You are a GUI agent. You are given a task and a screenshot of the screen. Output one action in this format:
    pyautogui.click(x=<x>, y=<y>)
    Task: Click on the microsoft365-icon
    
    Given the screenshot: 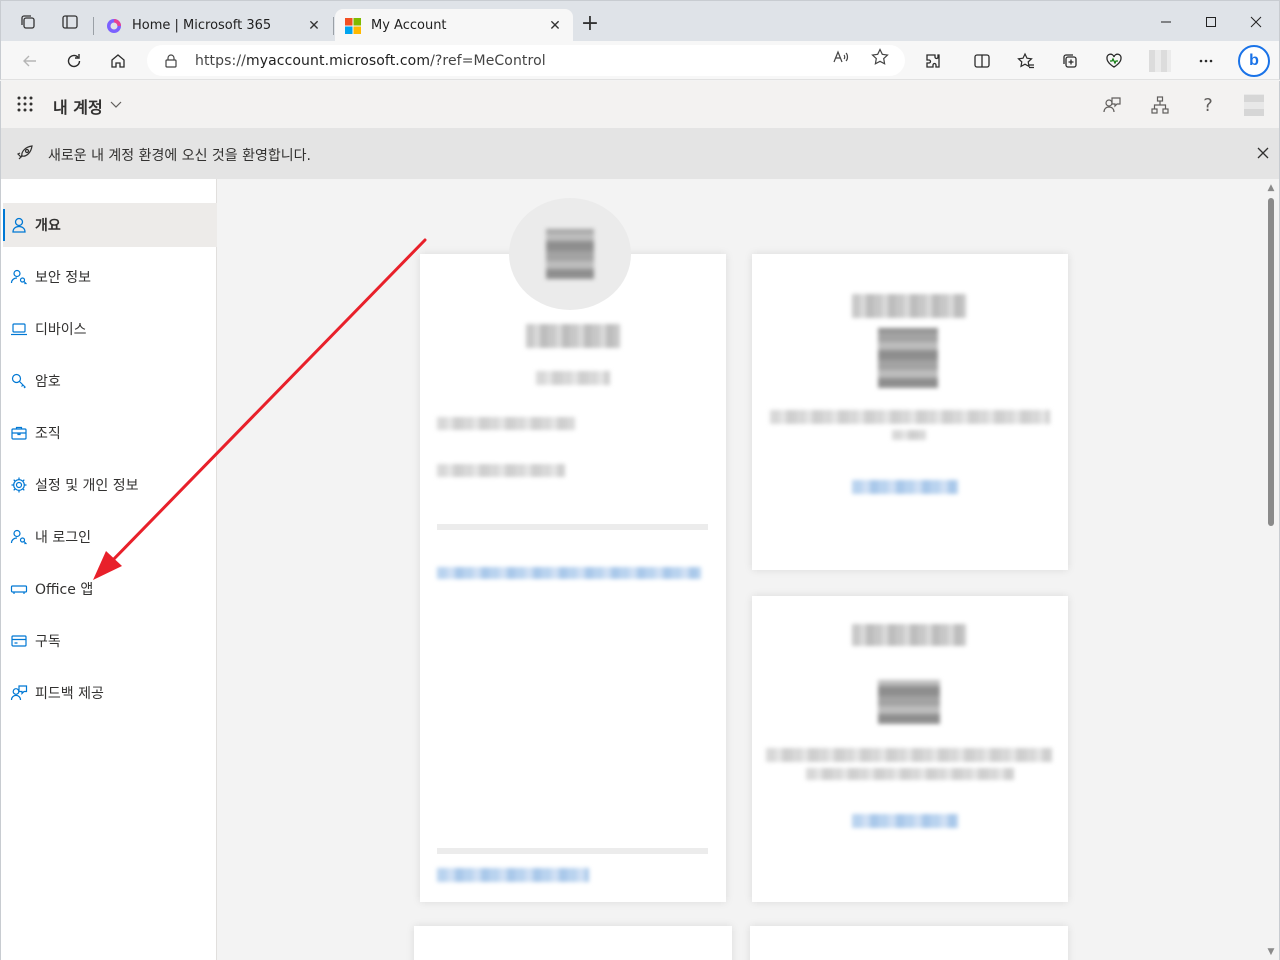 What is the action you would take?
    pyautogui.click(x=114, y=26)
    